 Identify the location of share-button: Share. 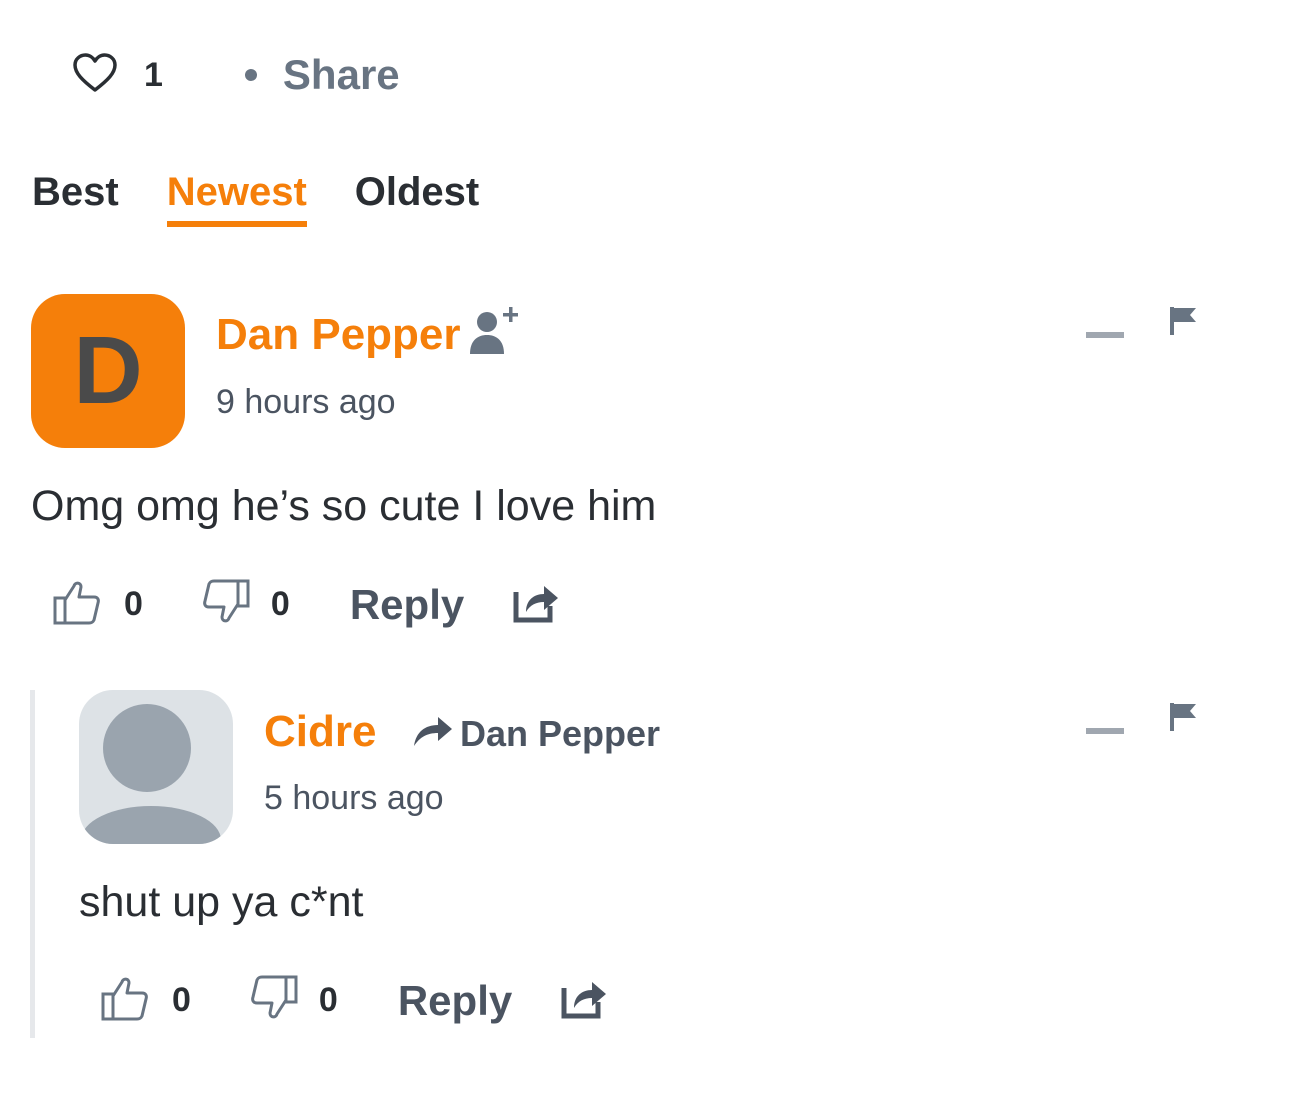
(341, 75).